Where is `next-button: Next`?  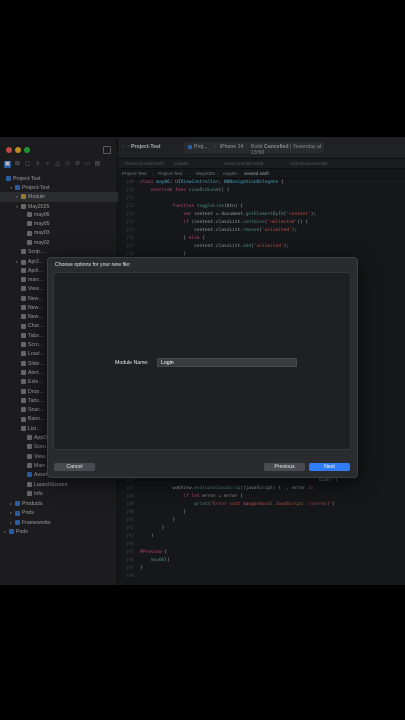 next-button: Next is located at coordinates (329, 467).